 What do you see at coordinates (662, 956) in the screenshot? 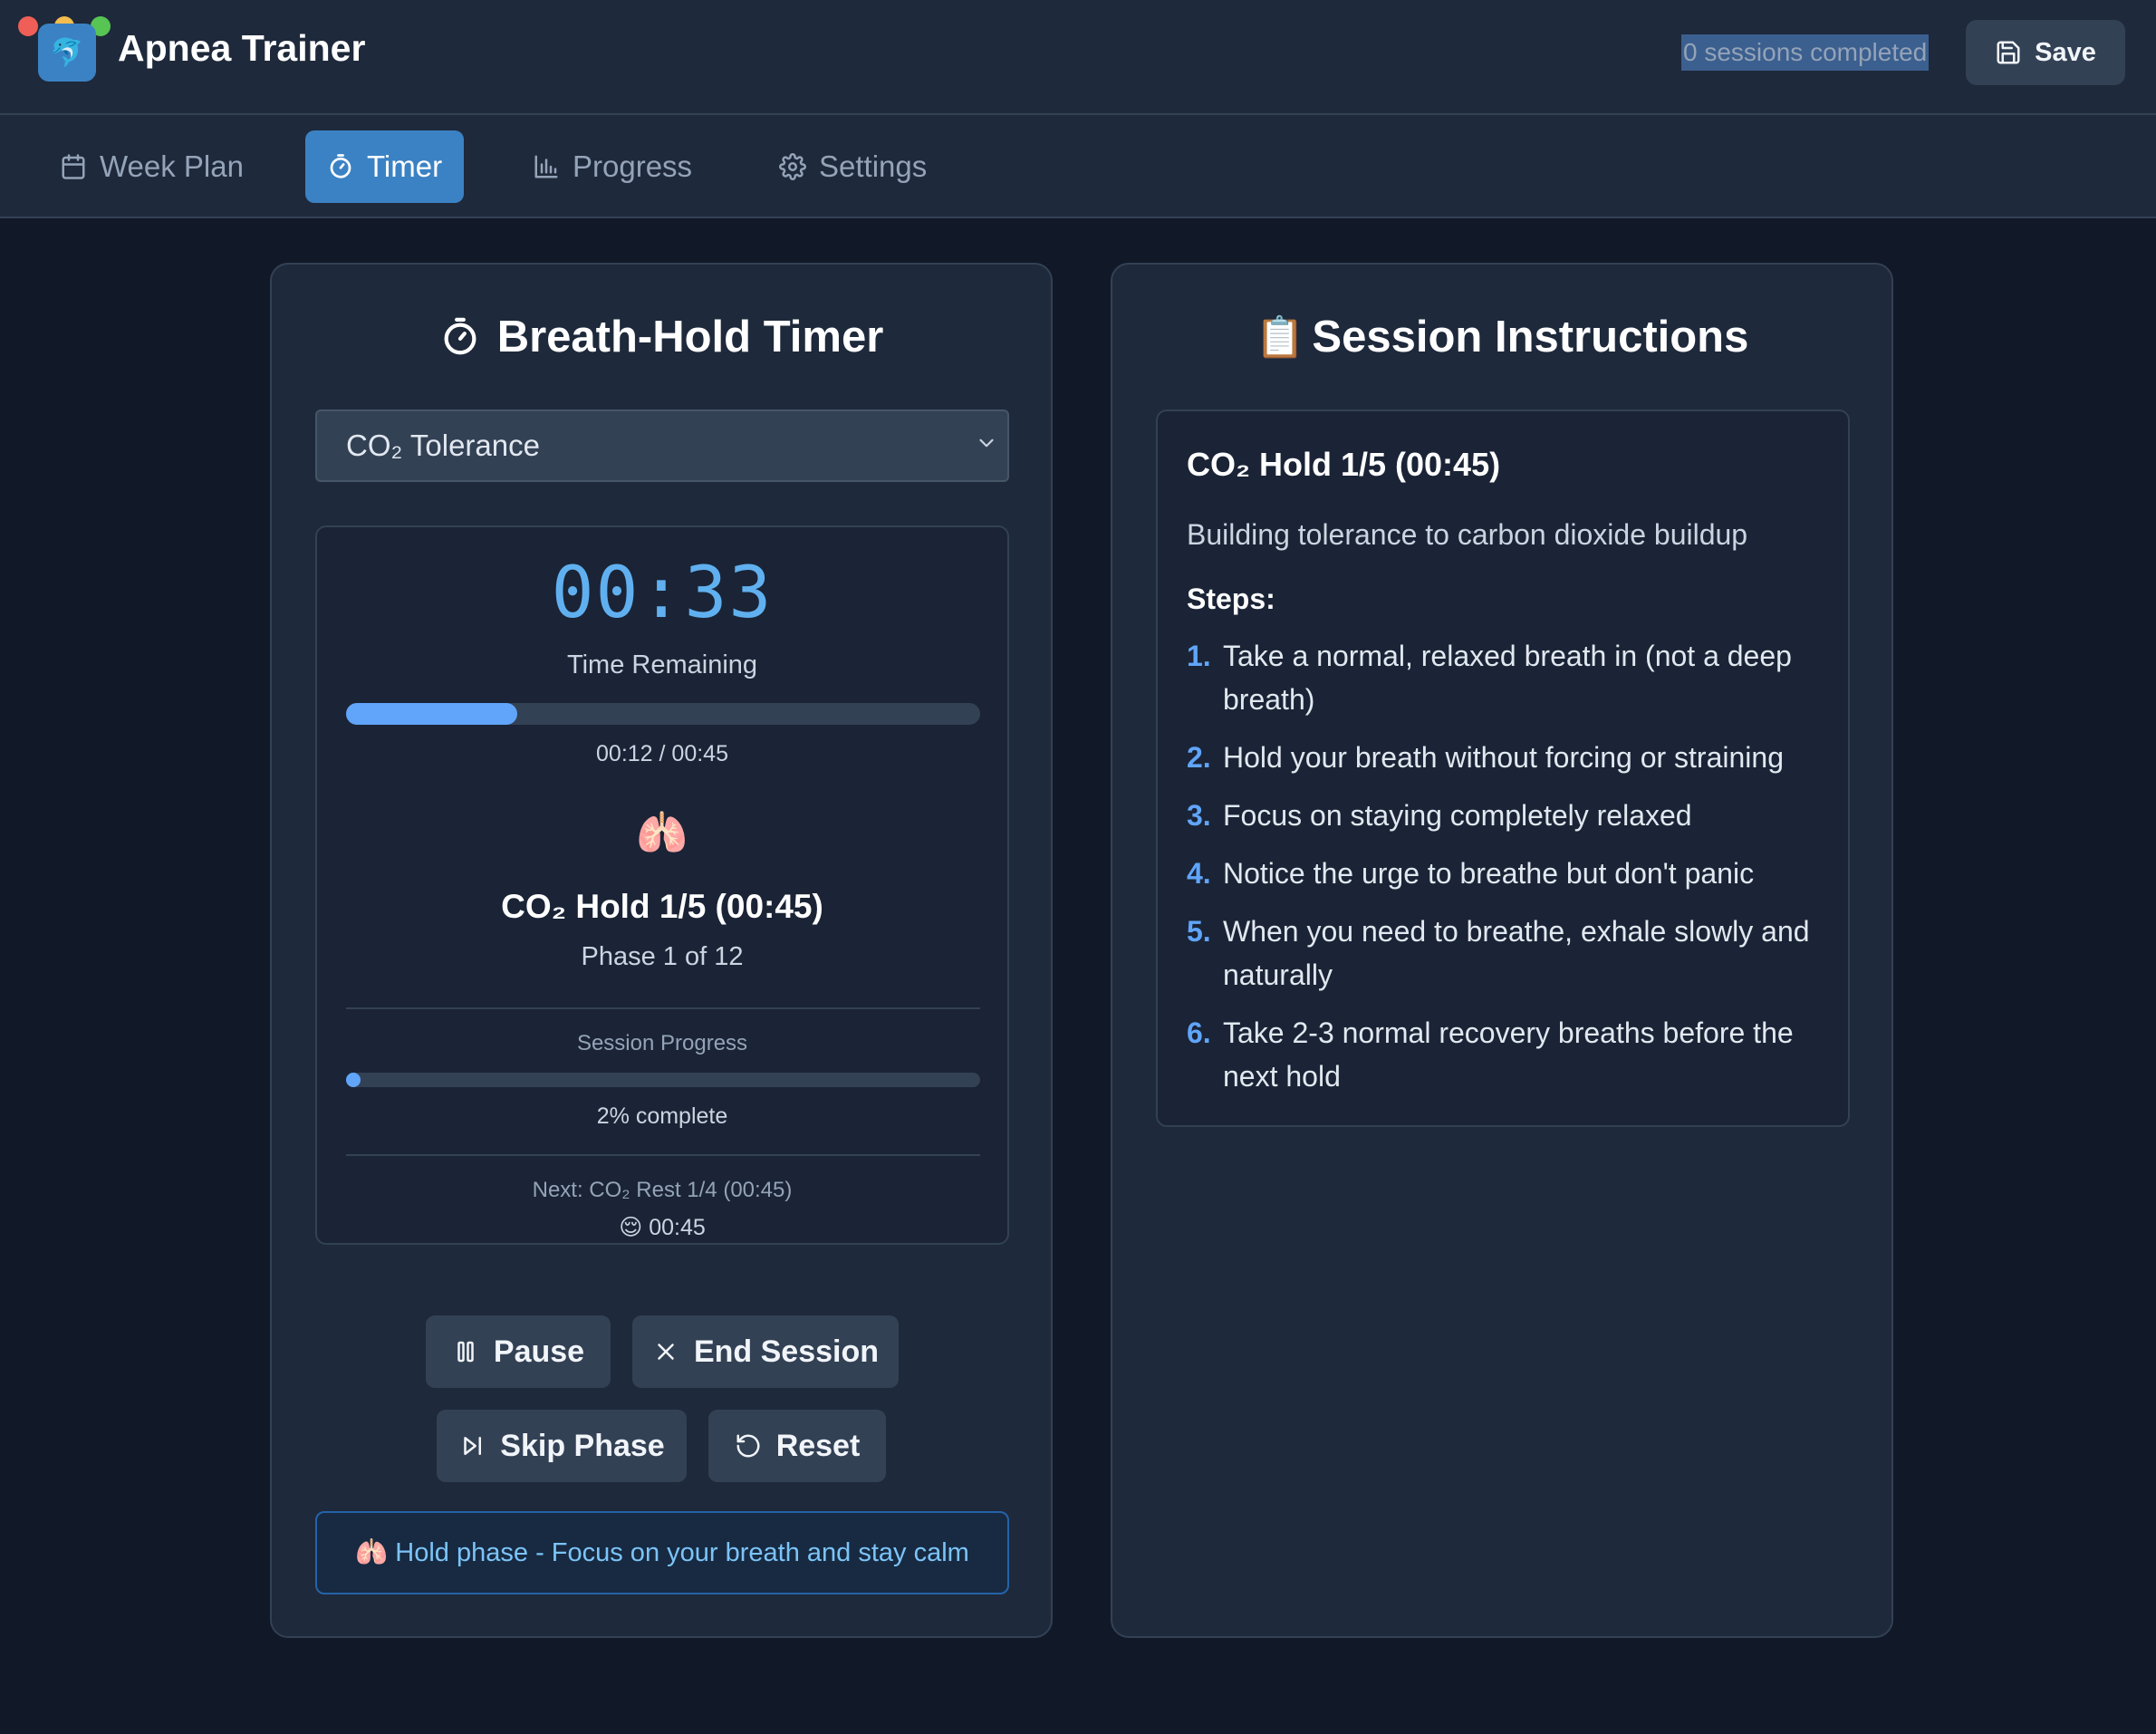
I see `phase-counter: Phase 1 of 12` at bounding box center [662, 956].